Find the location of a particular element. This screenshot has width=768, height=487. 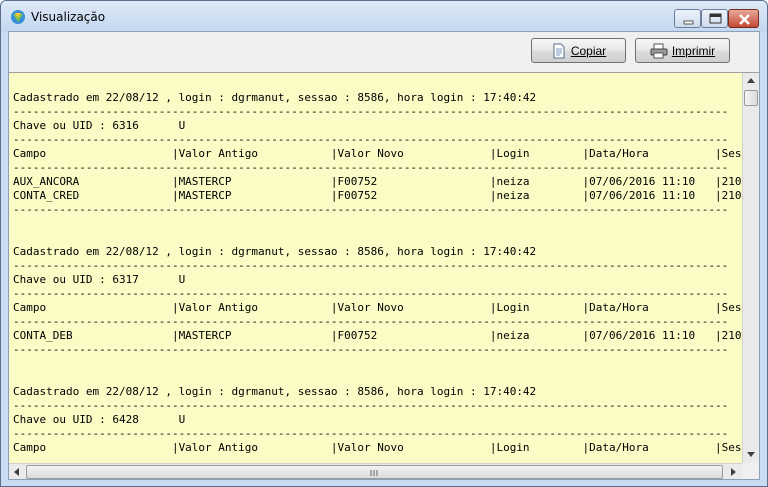

print-button: Imprimir is located at coordinates (682, 50).